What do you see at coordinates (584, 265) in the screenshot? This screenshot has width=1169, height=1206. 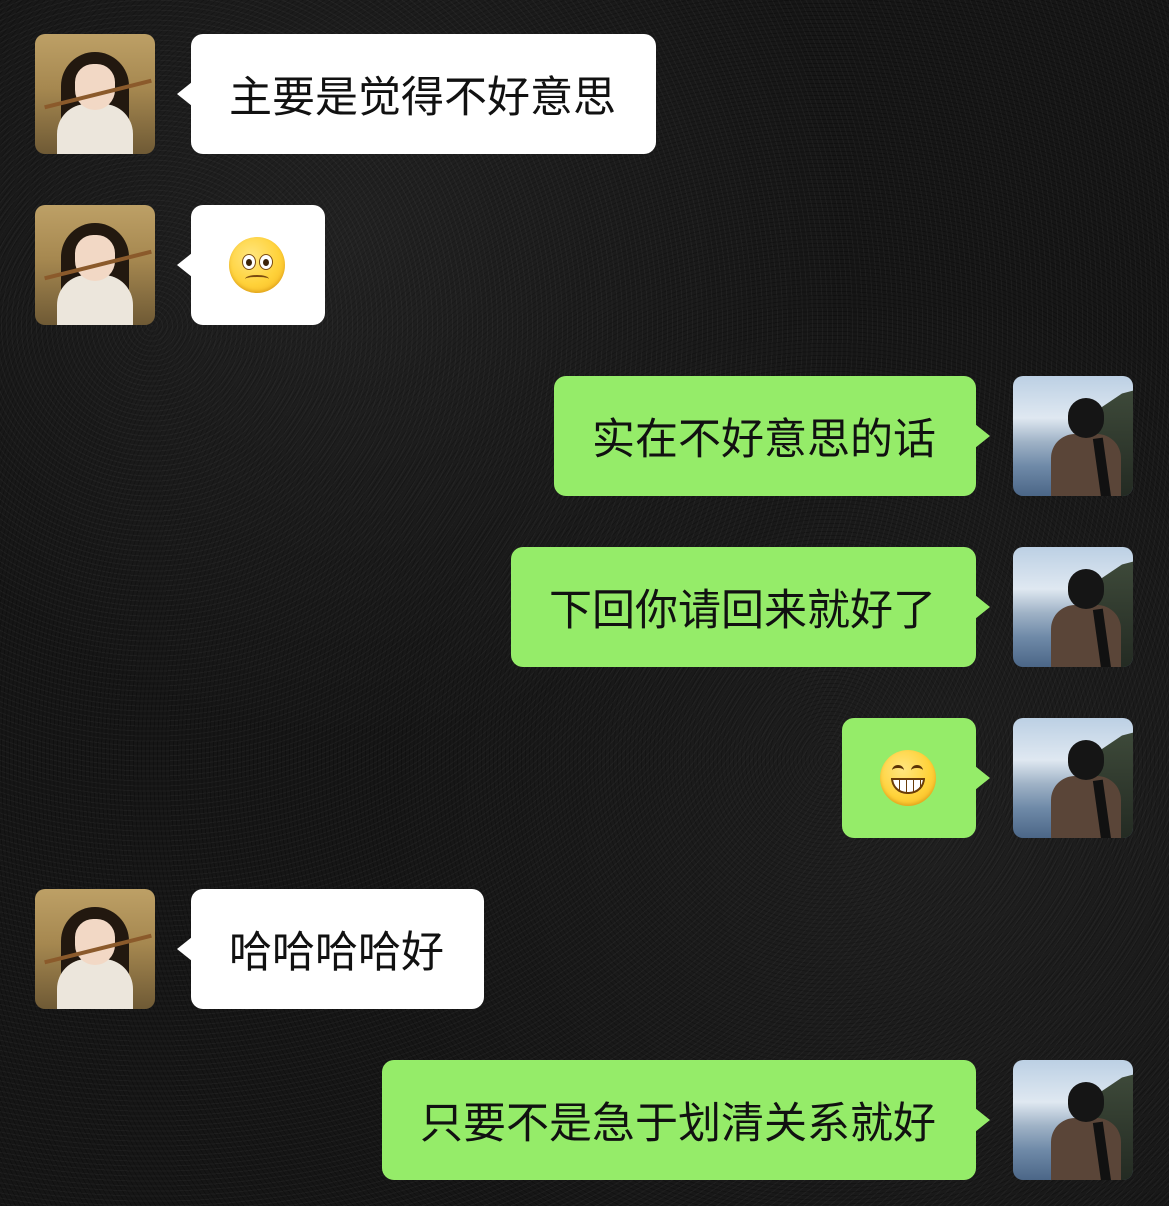 I see `message-row-incoming` at bounding box center [584, 265].